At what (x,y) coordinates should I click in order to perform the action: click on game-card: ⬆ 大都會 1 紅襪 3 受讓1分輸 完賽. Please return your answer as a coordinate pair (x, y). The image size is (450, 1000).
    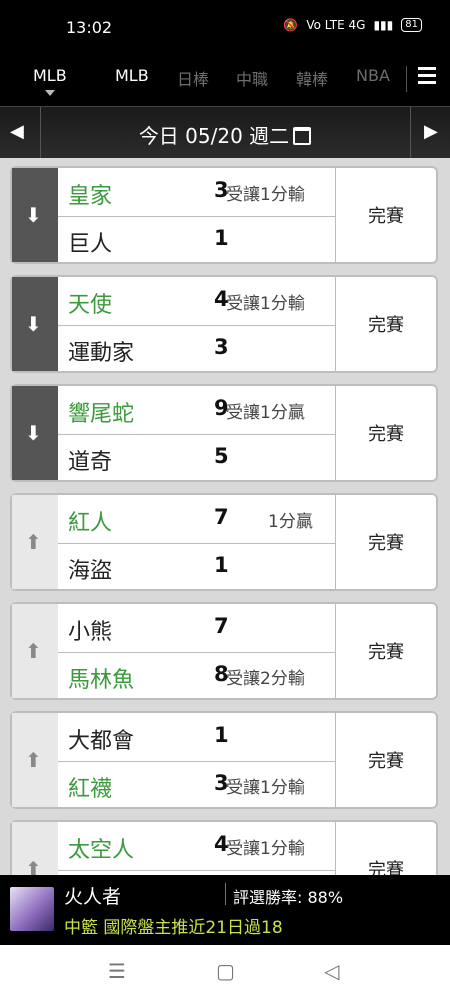
    Looking at the image, I should click on (224, 760).